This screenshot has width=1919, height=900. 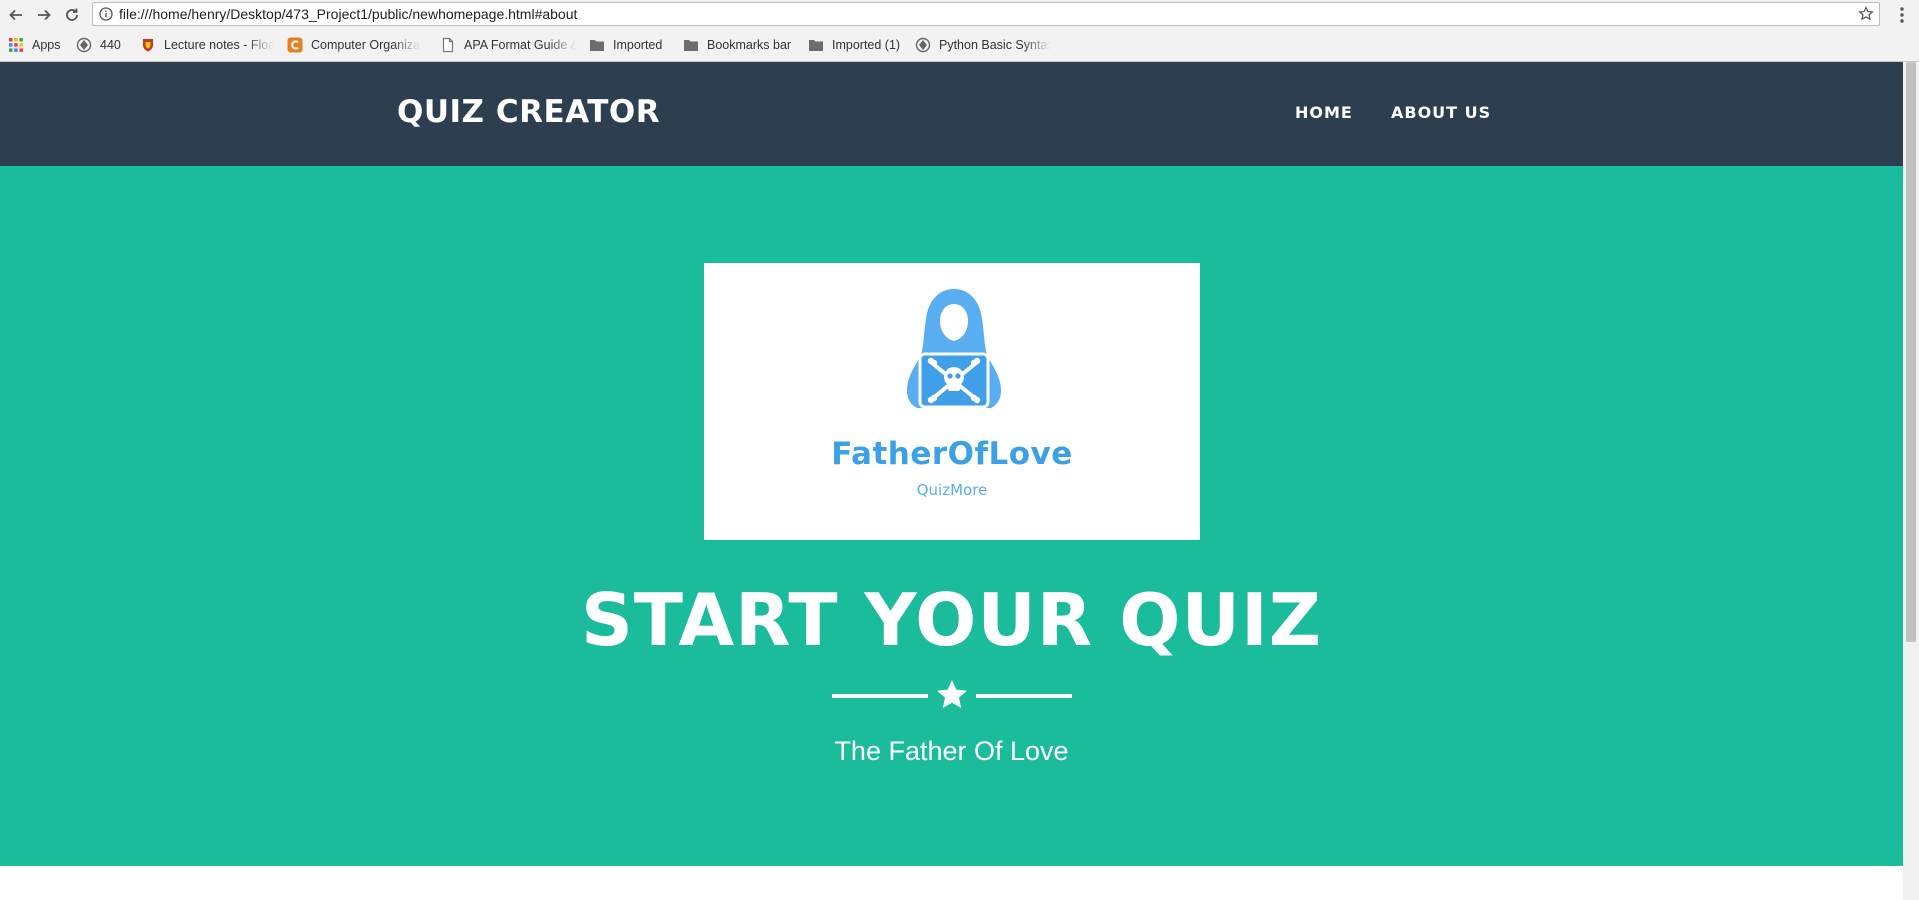 What do you see at coordinates (148, 45) in the screenshot?
I see `crest-icon` at bounding box center [148, 45].